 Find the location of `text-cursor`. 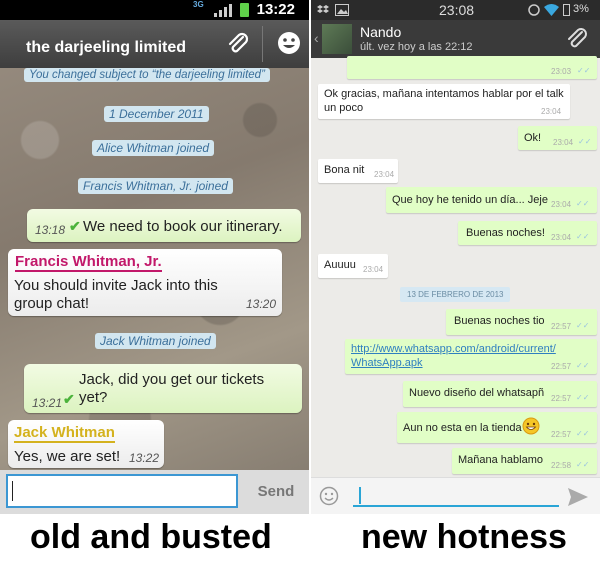

text-cursor is located at coordinates (12, 491).